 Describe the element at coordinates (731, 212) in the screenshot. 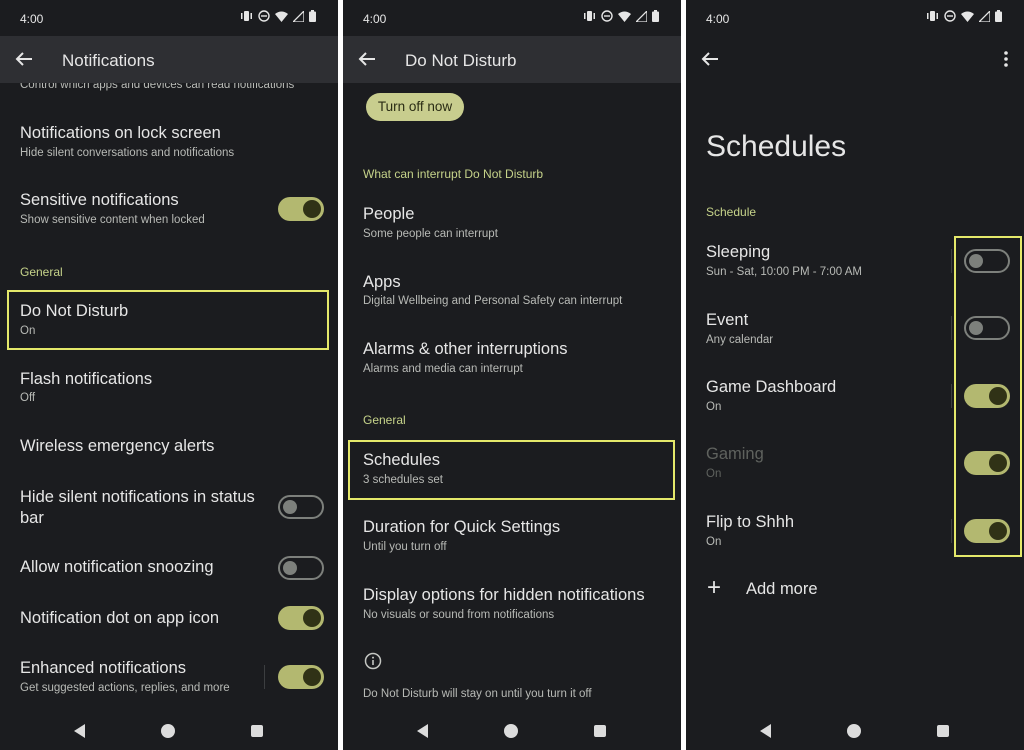

I see `section-header-schedule: Schedule` at that location.